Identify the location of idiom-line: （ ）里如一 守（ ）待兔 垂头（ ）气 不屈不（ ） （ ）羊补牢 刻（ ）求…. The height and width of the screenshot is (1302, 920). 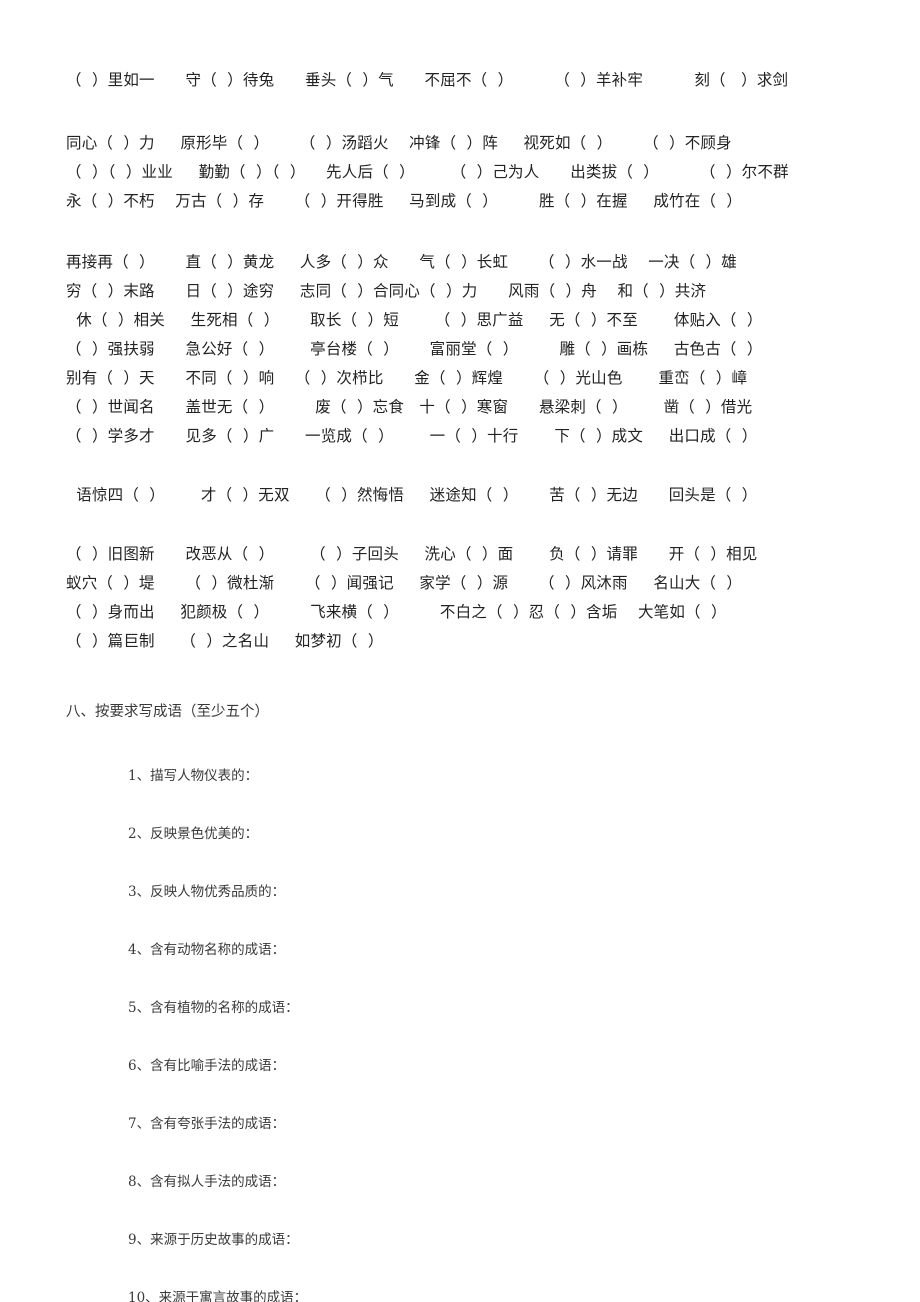
(427, 80).